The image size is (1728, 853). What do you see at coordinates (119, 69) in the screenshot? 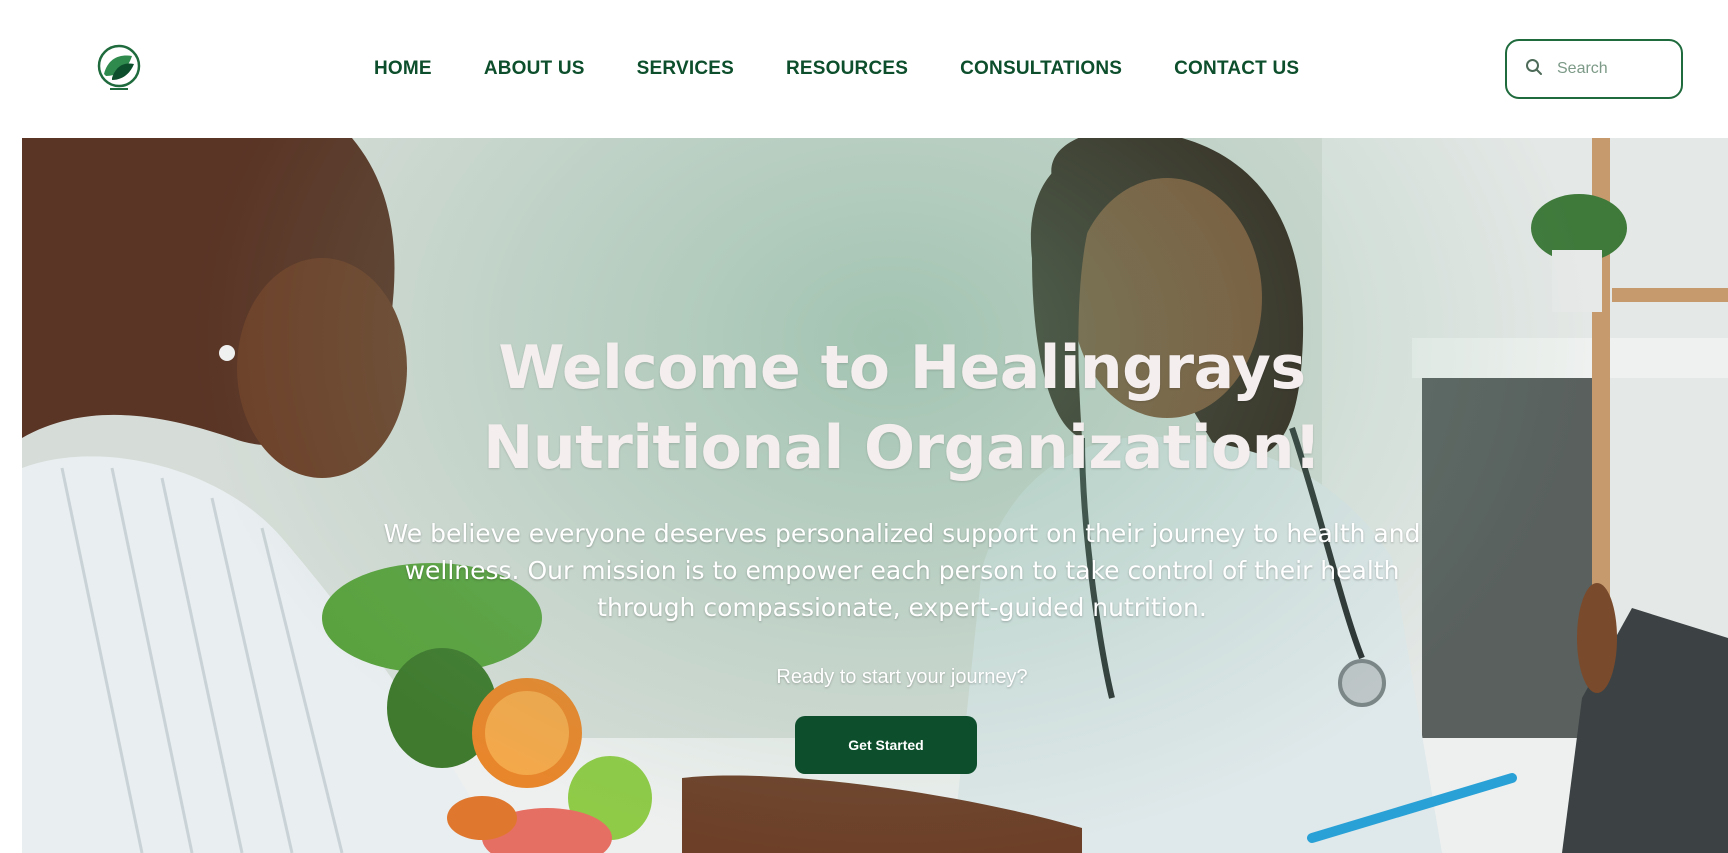
I see `leaf-logo-icon` at bounding box center [119, 69].